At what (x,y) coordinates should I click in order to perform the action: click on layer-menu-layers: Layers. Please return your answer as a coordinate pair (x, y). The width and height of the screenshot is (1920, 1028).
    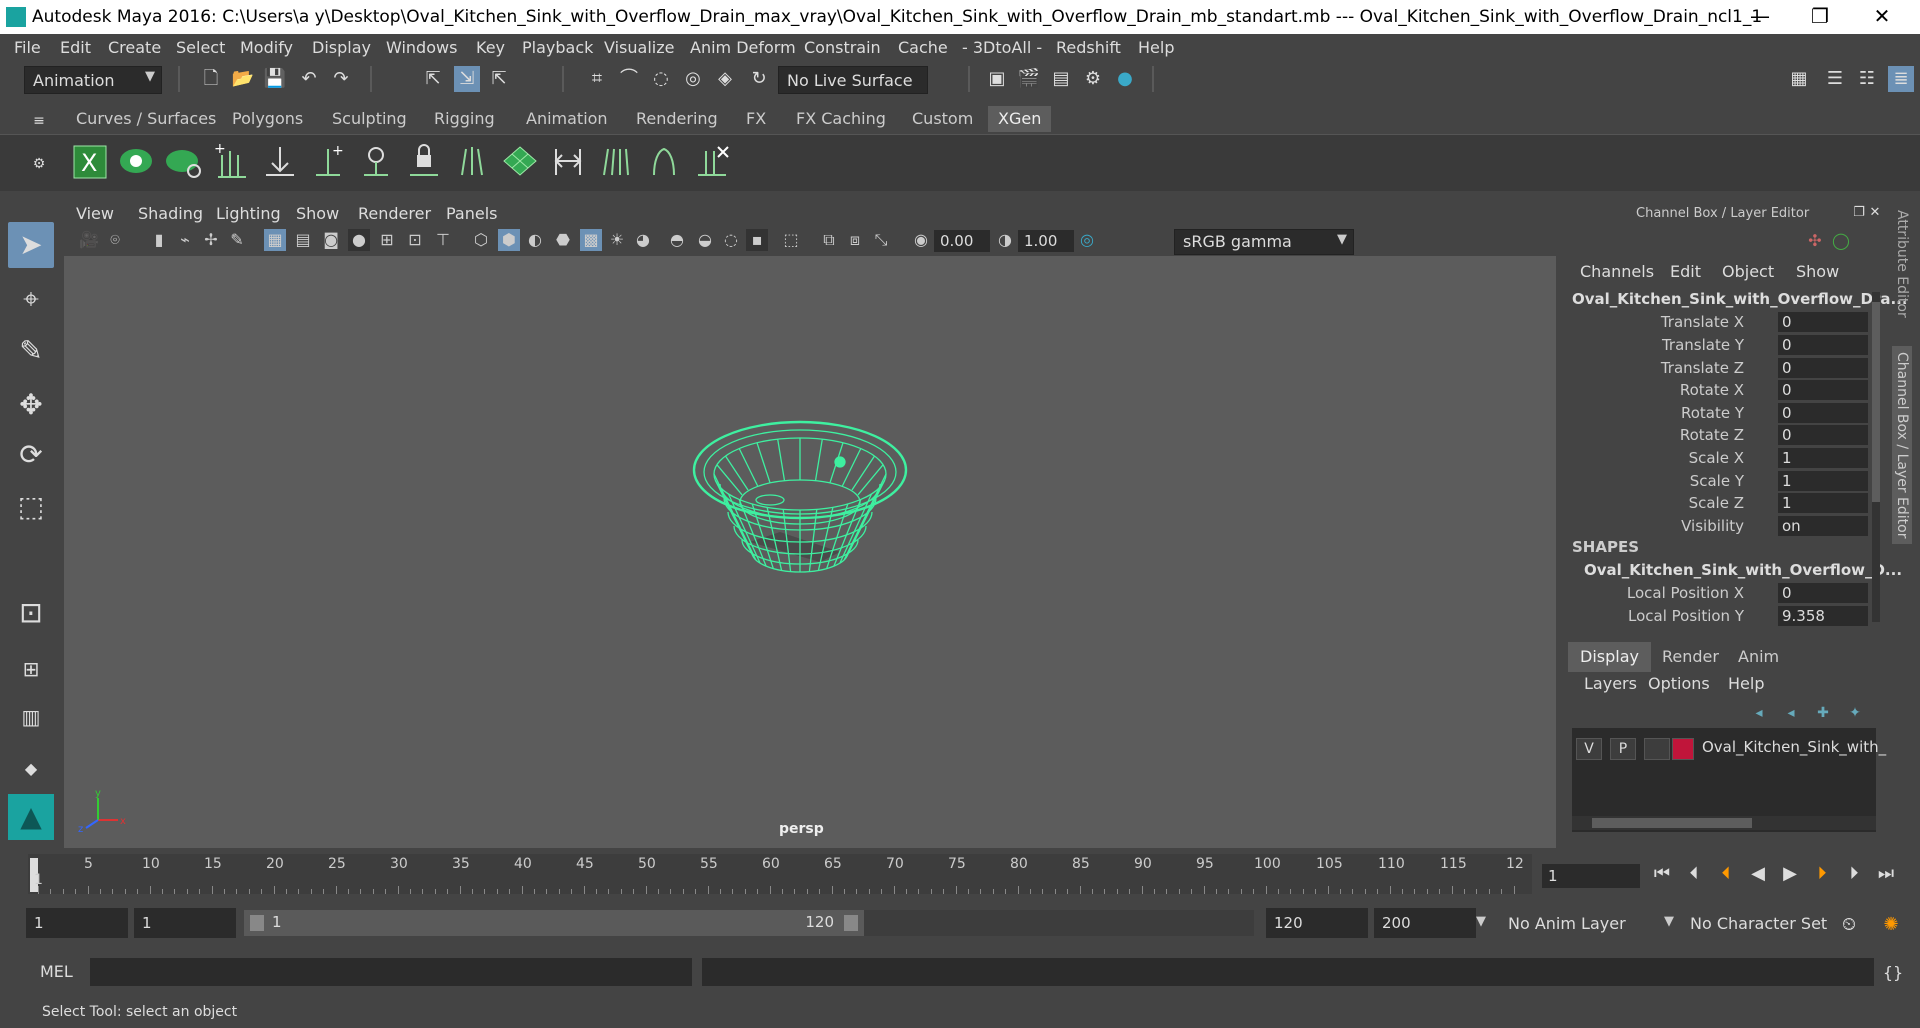
    Looking at the image, I should click on (1610, 683).